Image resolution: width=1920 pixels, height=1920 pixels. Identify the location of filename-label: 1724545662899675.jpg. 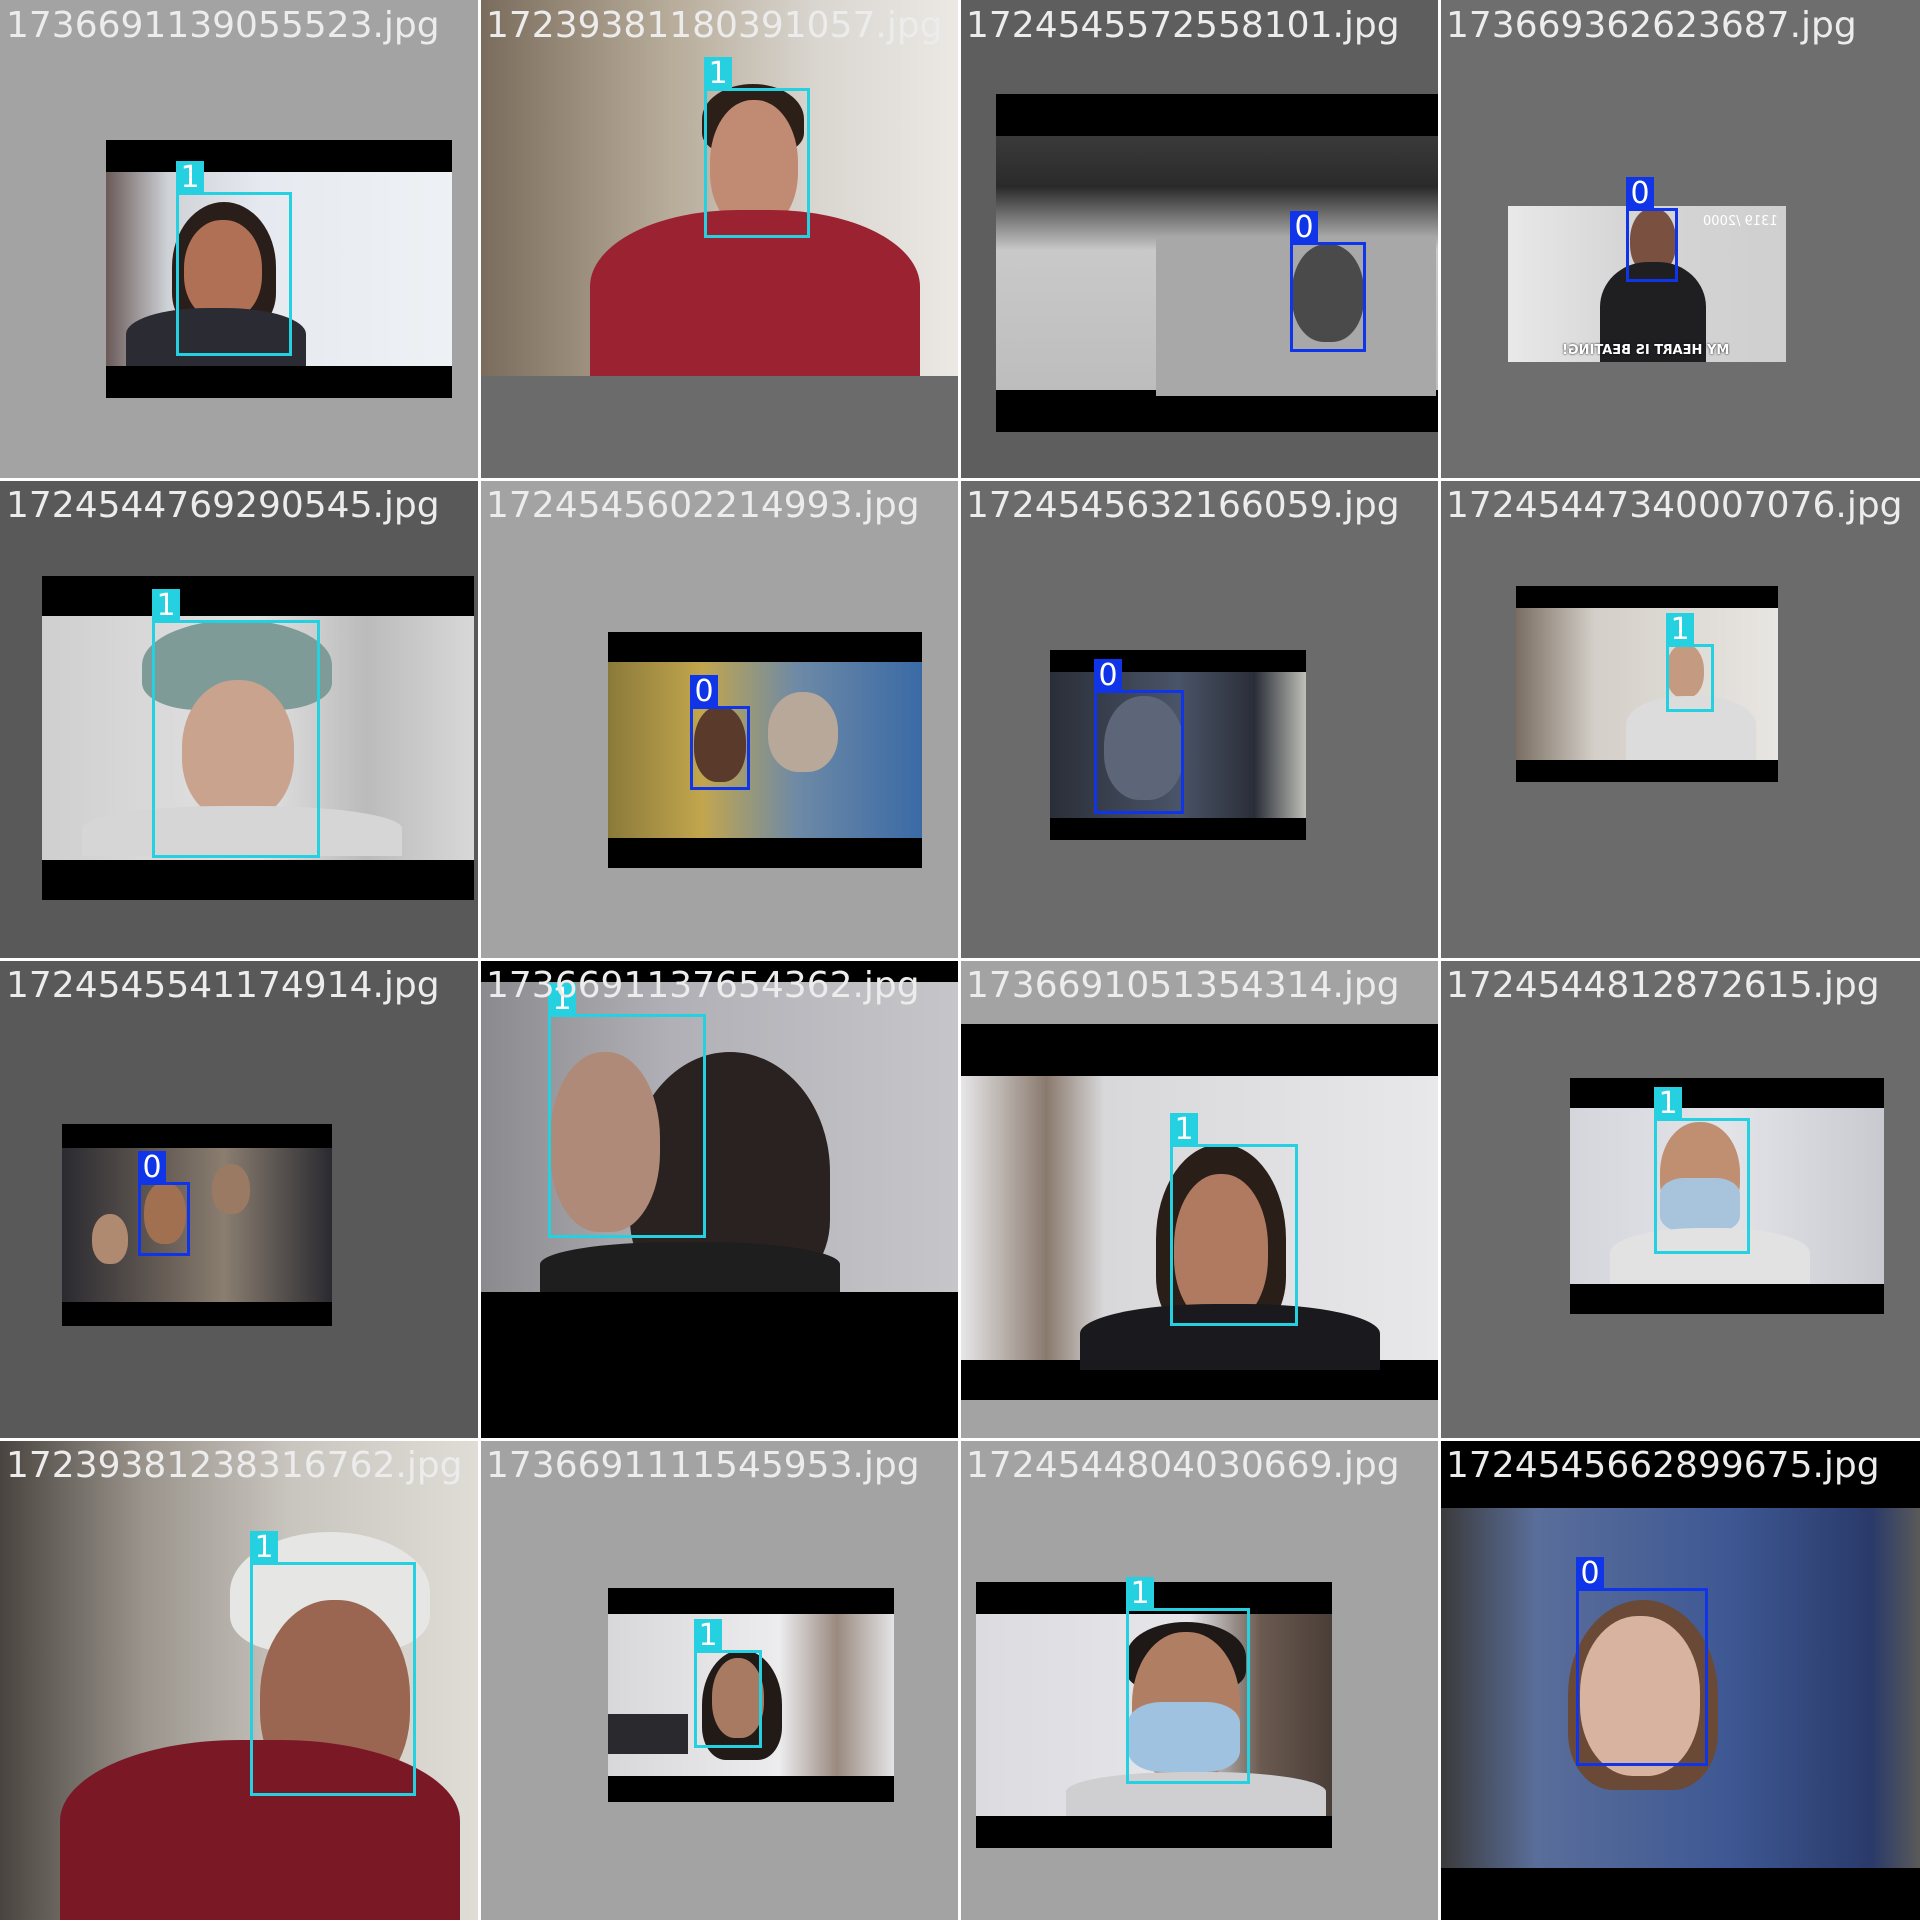
(1663, 1465).